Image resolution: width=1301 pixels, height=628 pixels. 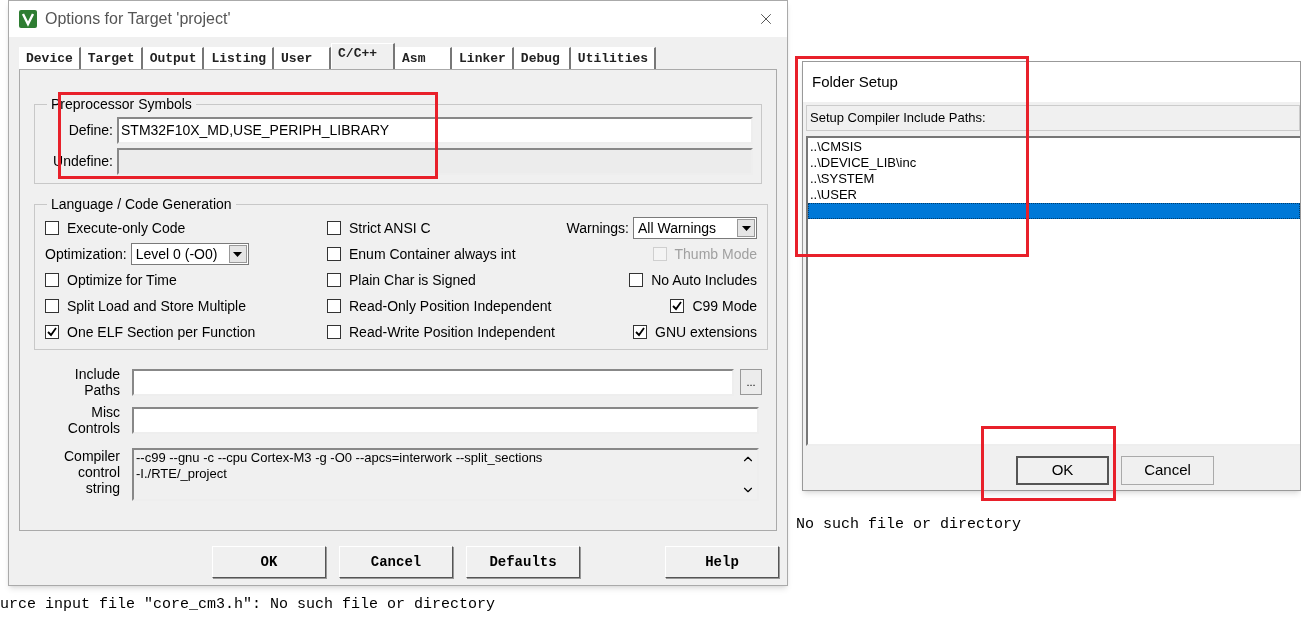 I want to click on checkbox-label: Plain Char is Signed, so click(x=412, y=280).